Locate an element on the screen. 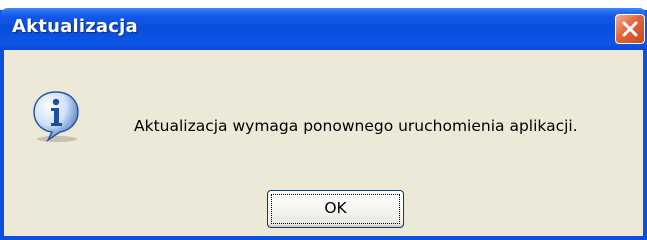  ok-button-label: OK is located at coordinates (335, 208).